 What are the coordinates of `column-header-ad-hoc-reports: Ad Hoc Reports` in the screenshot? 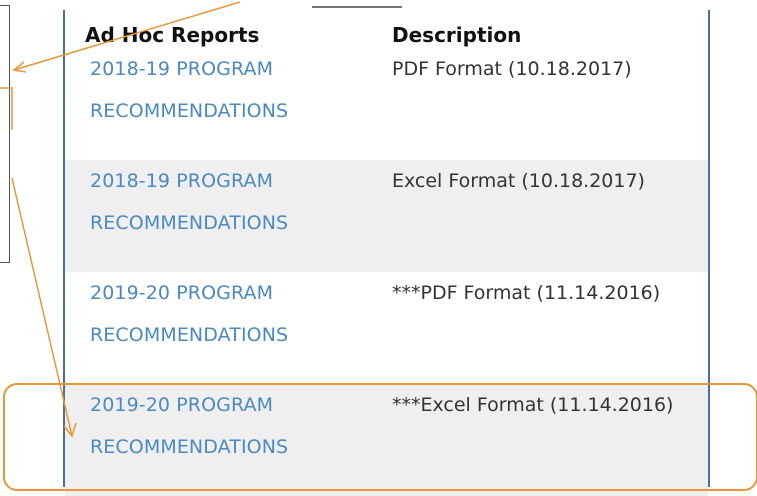 It's located at (172, 35).